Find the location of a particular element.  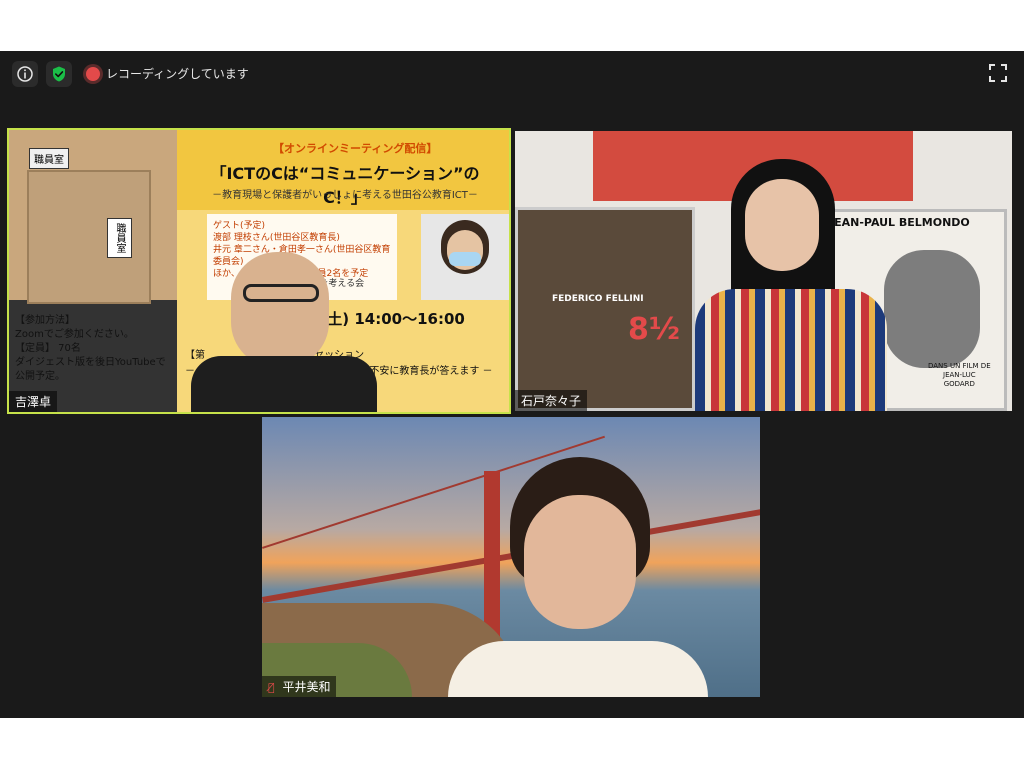

room-sign-door: 職員室 is located at coordinates (119, 238).